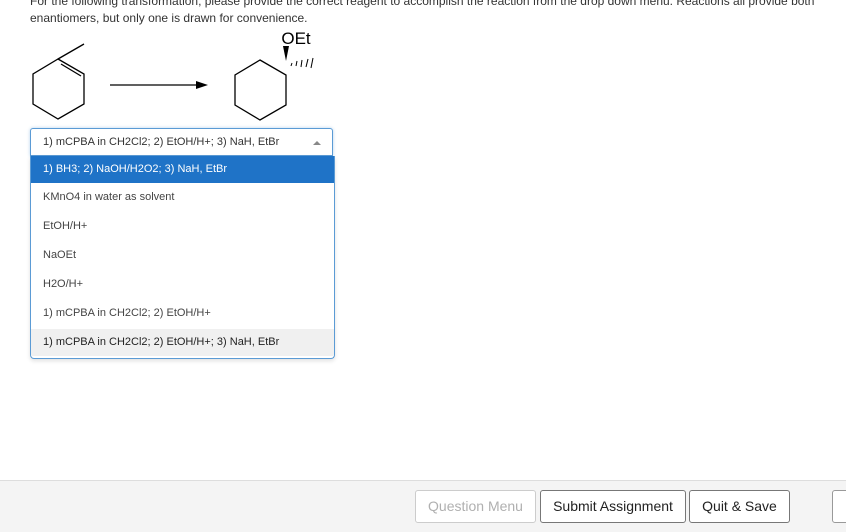 The height and width of the screenshot is (532, 846). What do you see at coordinates (739, 506) in the screenshot?
I see `quit-save-button: Quit & Save` at bounding box center [739, 506].